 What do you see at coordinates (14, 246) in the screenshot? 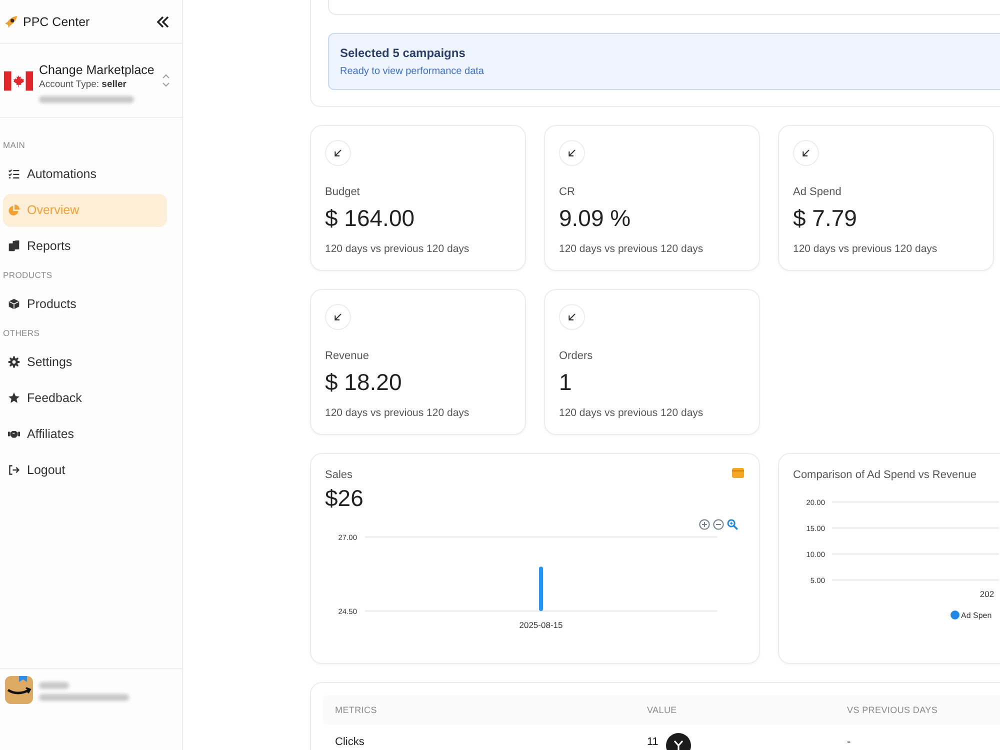
I see `documents-icon` at bounding box center [14, 246].